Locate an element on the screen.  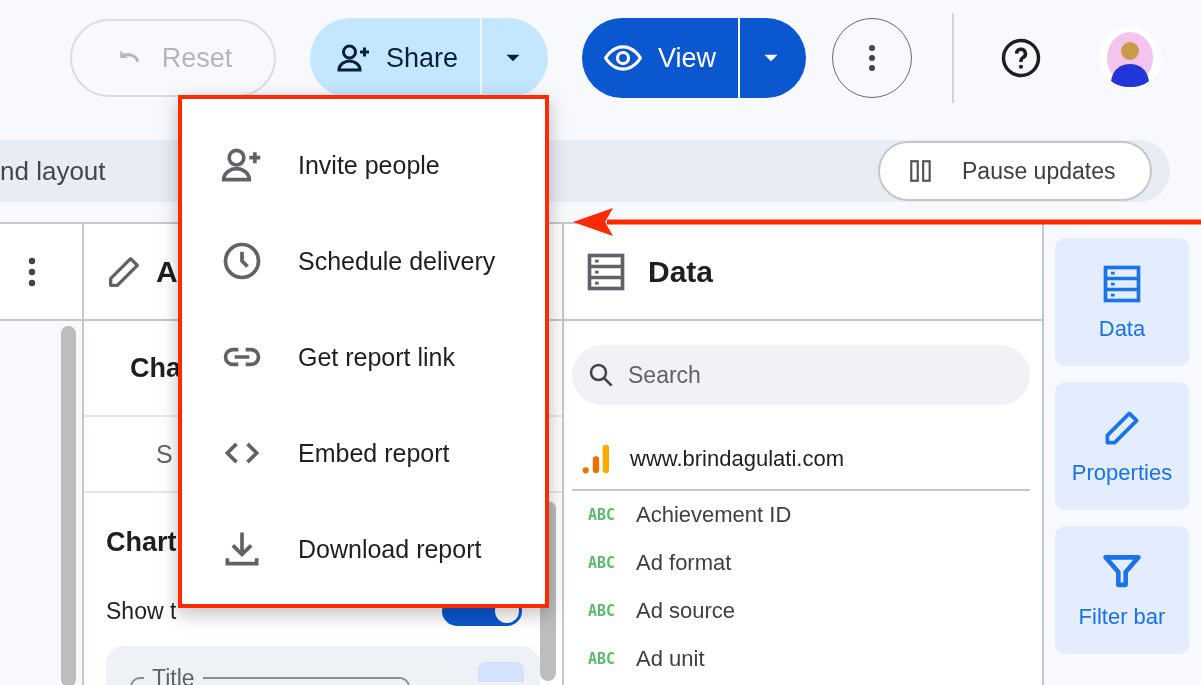
field-item: ABC Ad unit is located at coordinates (803, 659).